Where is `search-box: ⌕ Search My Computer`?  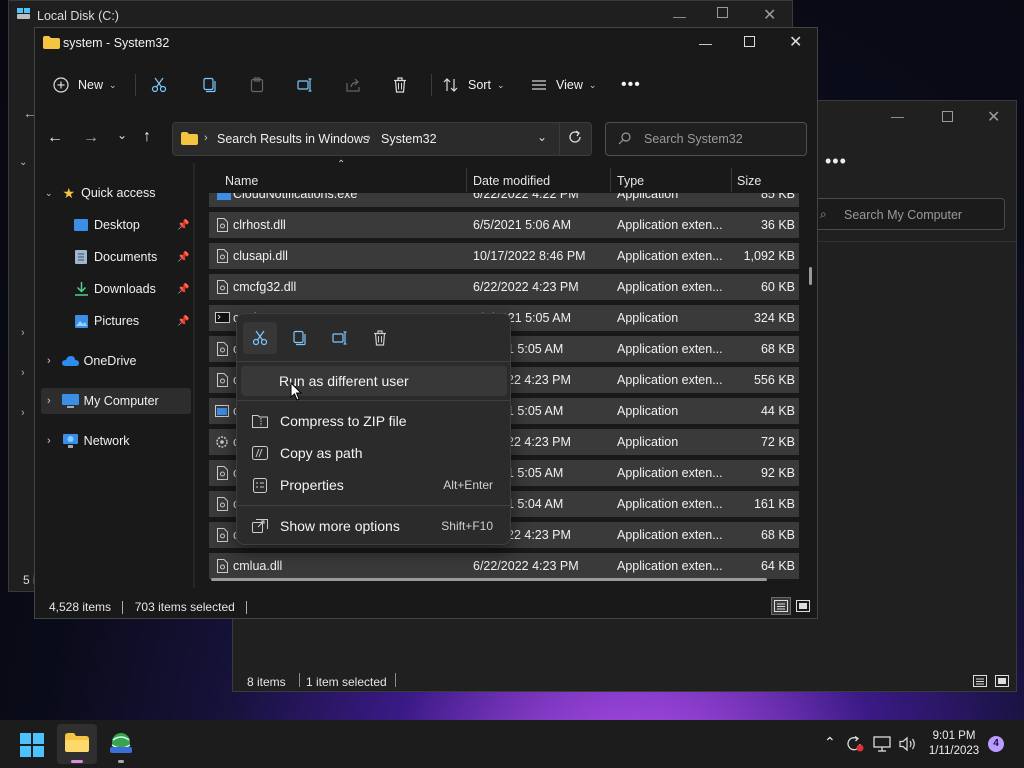 search-box: ⌕ Search My Computer is located at coordinates (909, 214).